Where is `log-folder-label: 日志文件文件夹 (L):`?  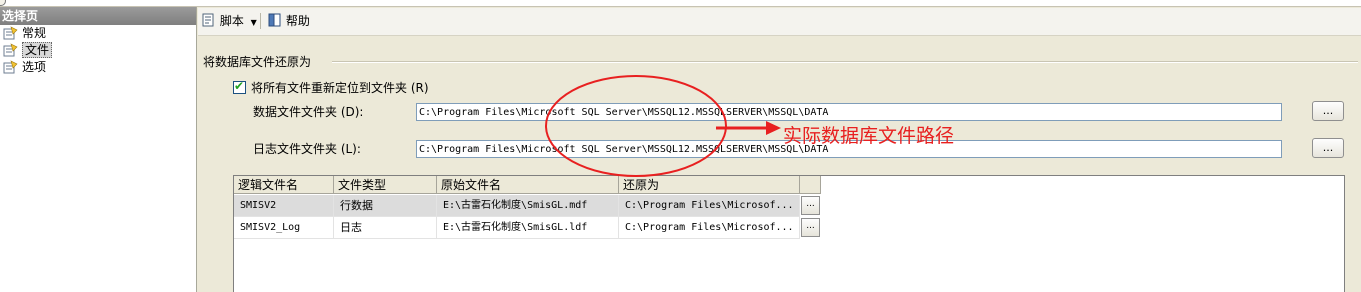 log-folder-label: 日志文件文件夹 (L): is located at coordinates (307, 149).